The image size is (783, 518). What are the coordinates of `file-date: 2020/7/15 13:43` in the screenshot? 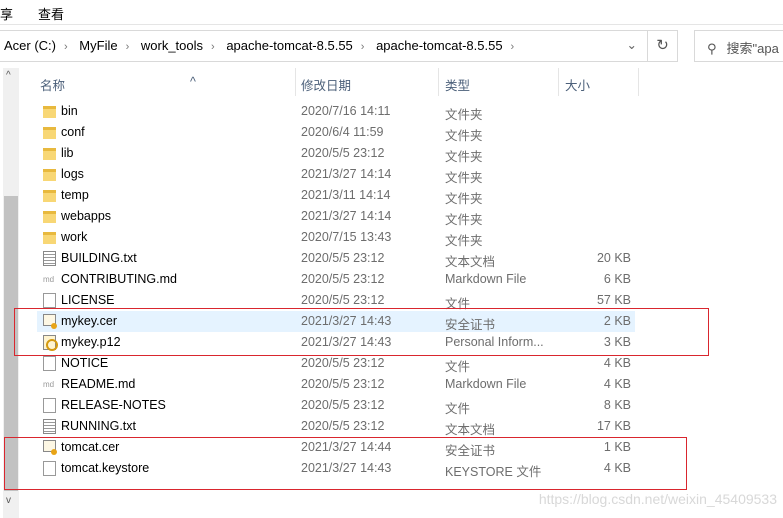 It's located at (346, 237).